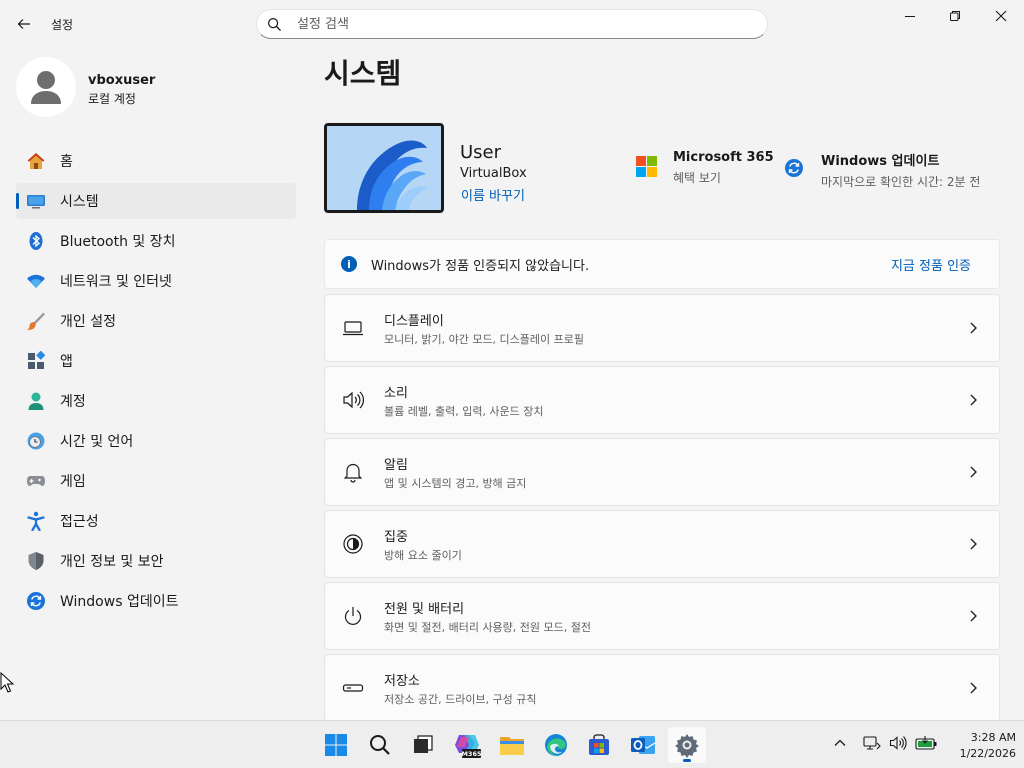  I want to click on title-bar: 설정, so click(512, 24).